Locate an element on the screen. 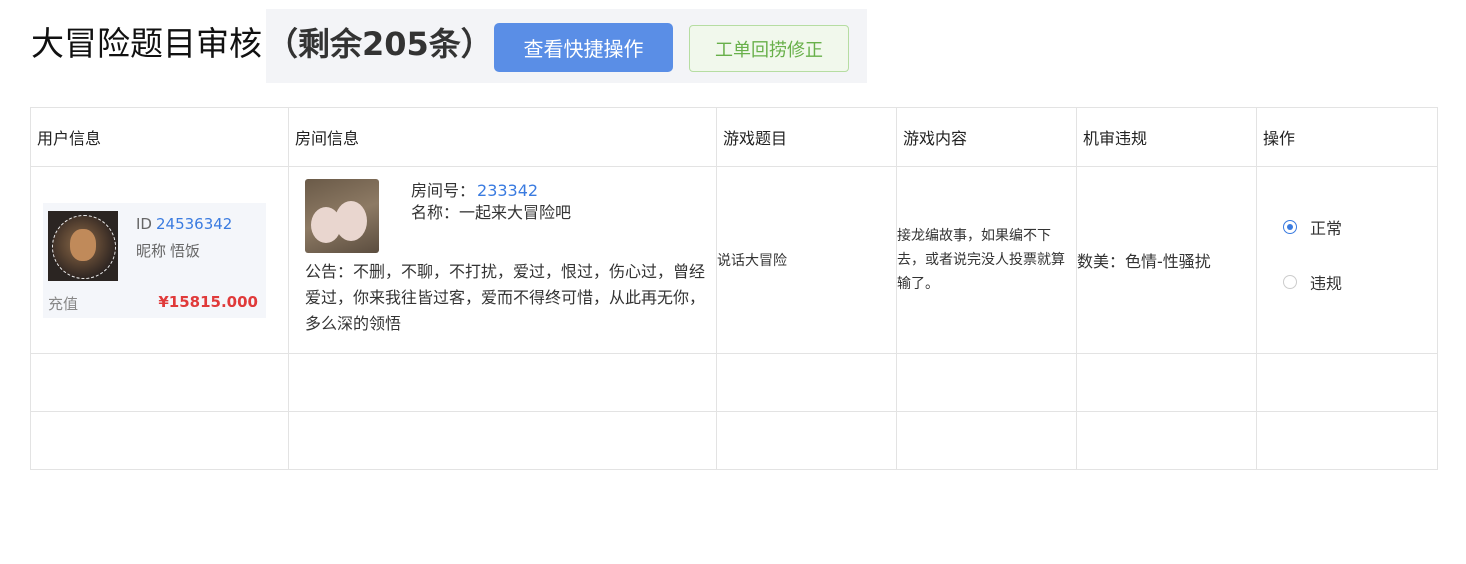 The width and height of the screenshot is (1466, 564). radio-violate: 违规 is located at coordinates (1312, 282).